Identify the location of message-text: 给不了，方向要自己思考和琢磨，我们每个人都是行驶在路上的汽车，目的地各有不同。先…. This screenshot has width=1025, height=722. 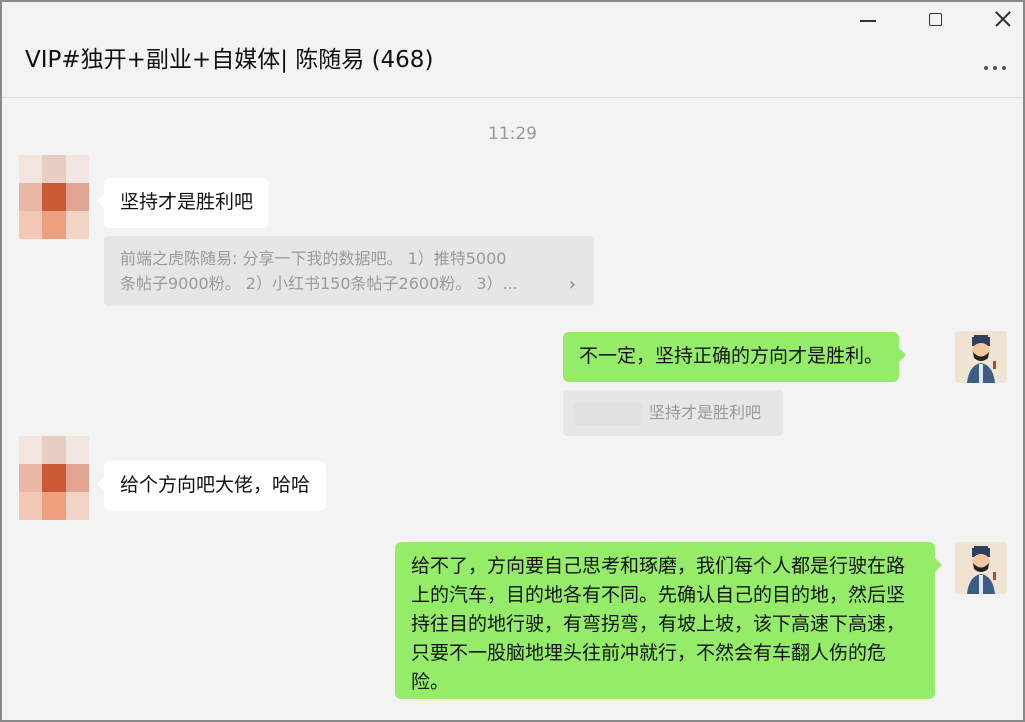
(658, 624).